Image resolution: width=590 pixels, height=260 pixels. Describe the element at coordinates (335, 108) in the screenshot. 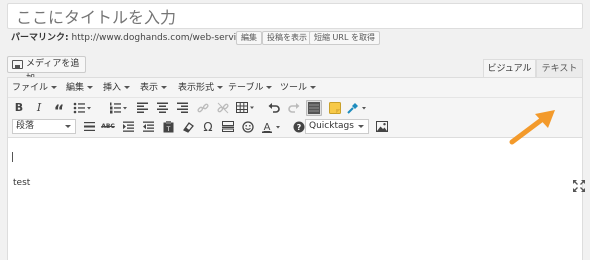

I see `note-icon` at that location.